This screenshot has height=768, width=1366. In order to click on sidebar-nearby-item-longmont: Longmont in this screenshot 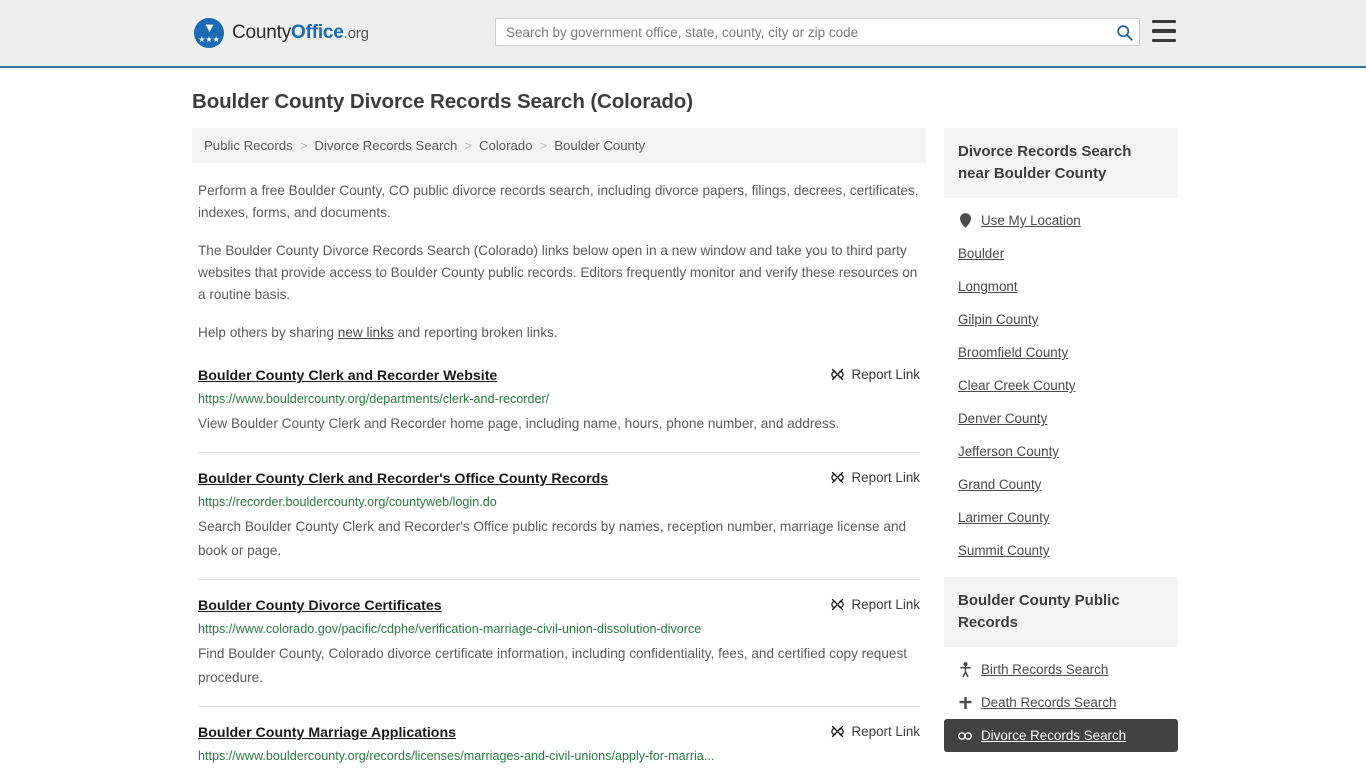, I will do `click(1061, 286)`.